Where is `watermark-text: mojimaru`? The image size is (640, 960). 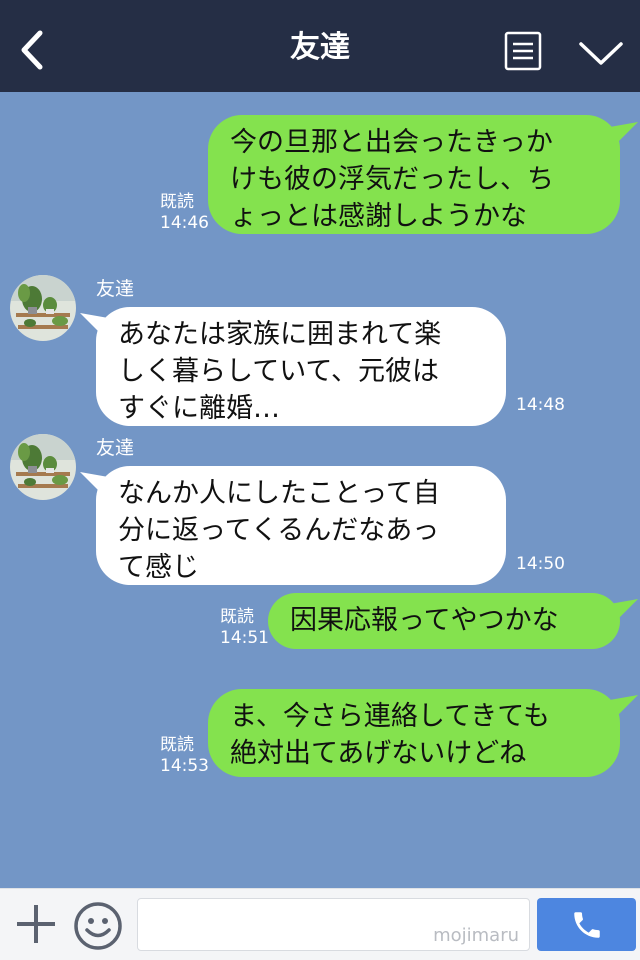 watermark-text: mojimaru is located at coordinates (476, 935).